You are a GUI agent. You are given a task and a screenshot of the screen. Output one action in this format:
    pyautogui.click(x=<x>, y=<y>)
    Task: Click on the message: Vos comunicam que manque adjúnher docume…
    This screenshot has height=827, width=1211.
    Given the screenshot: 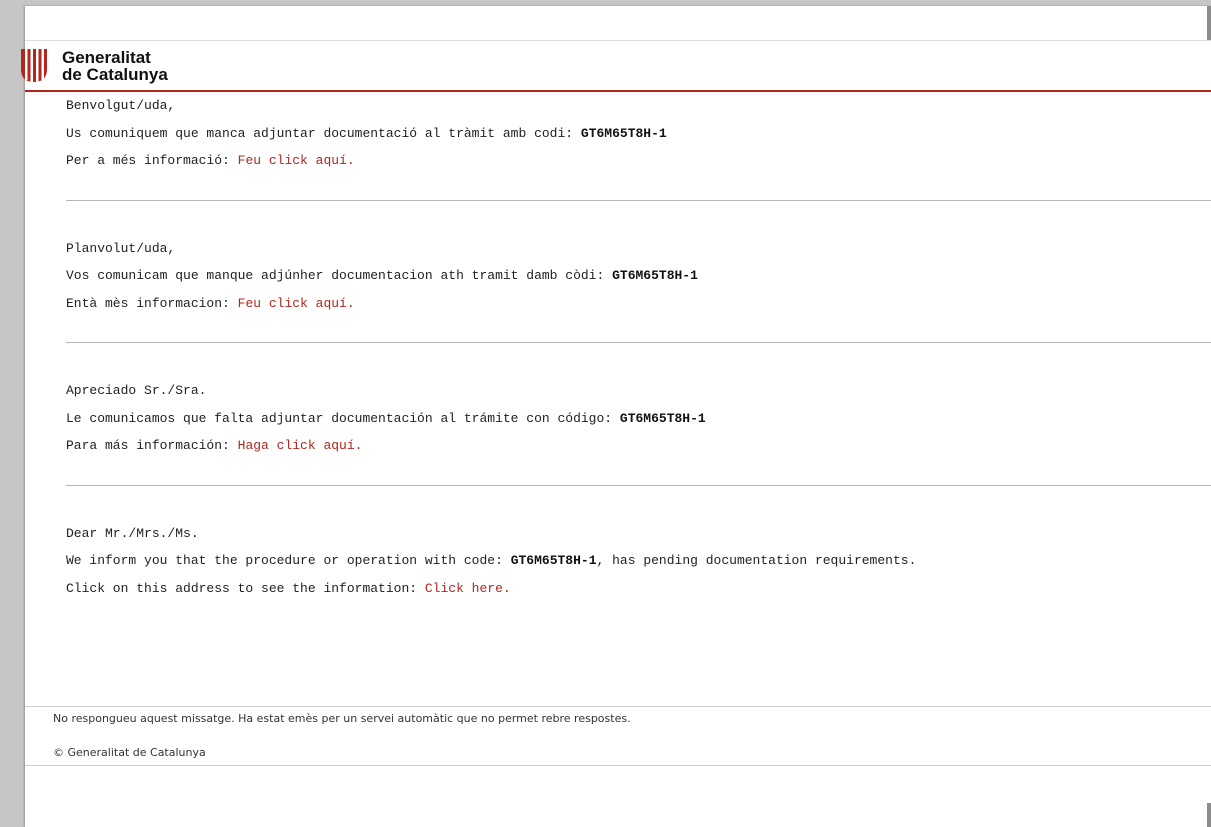 What is the action you would take?
    pyautogui.click(x=638, y=276)
    